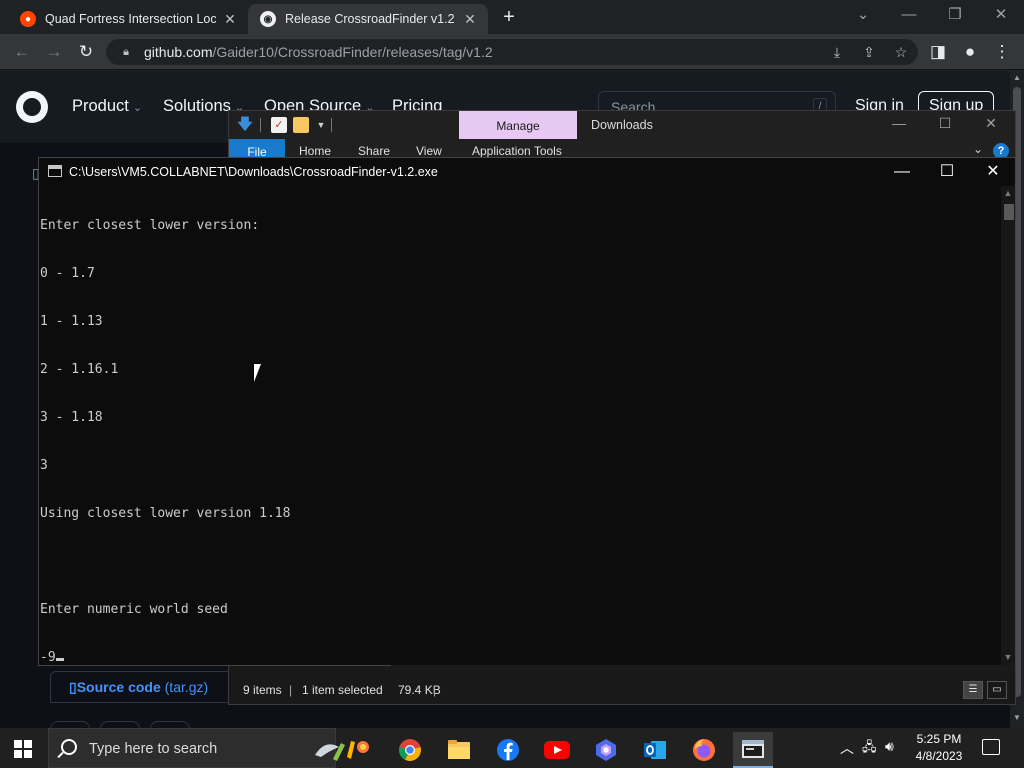 This screenshot has width=1024, height=768. What do you see at coordinates (67, 273) in the screenshot?
I see `console-line: 0 - 1.7` at bounding box center [67, 273].